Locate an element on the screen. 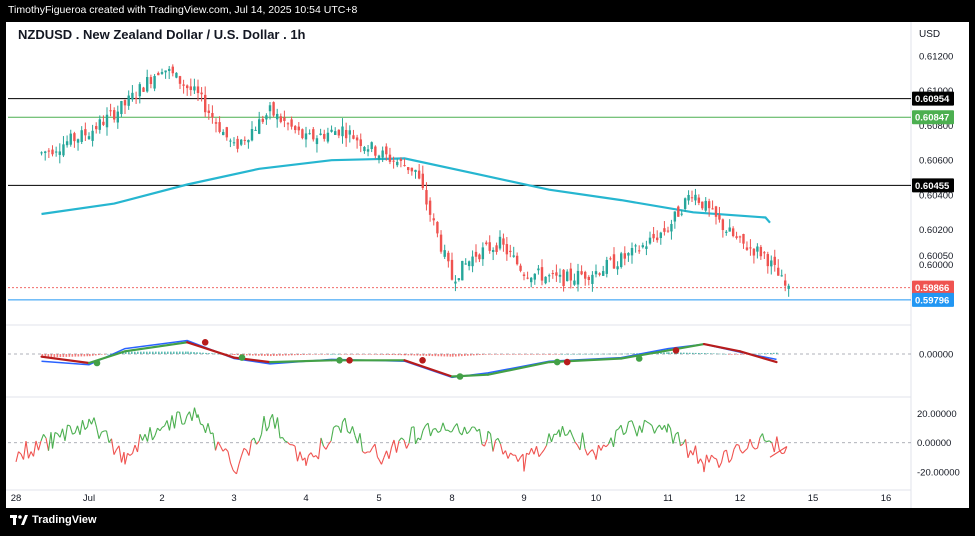  oscillator-pane is located at coordinates (459, 441).